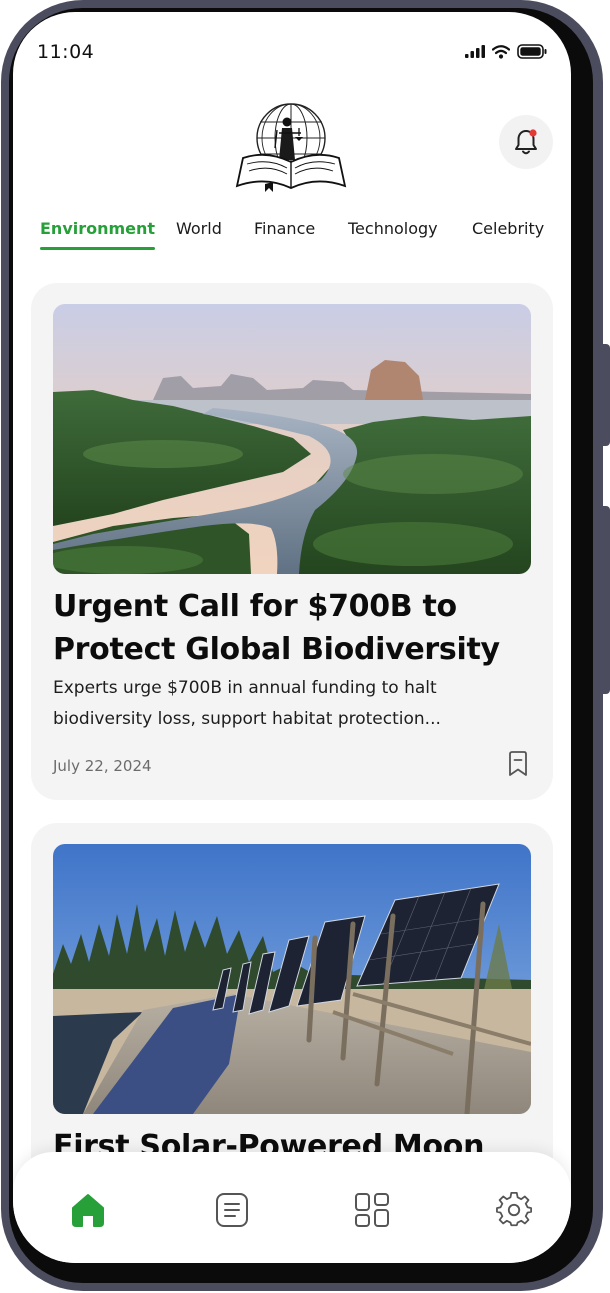  I want to click on tab-label: World, so click(199, 228).